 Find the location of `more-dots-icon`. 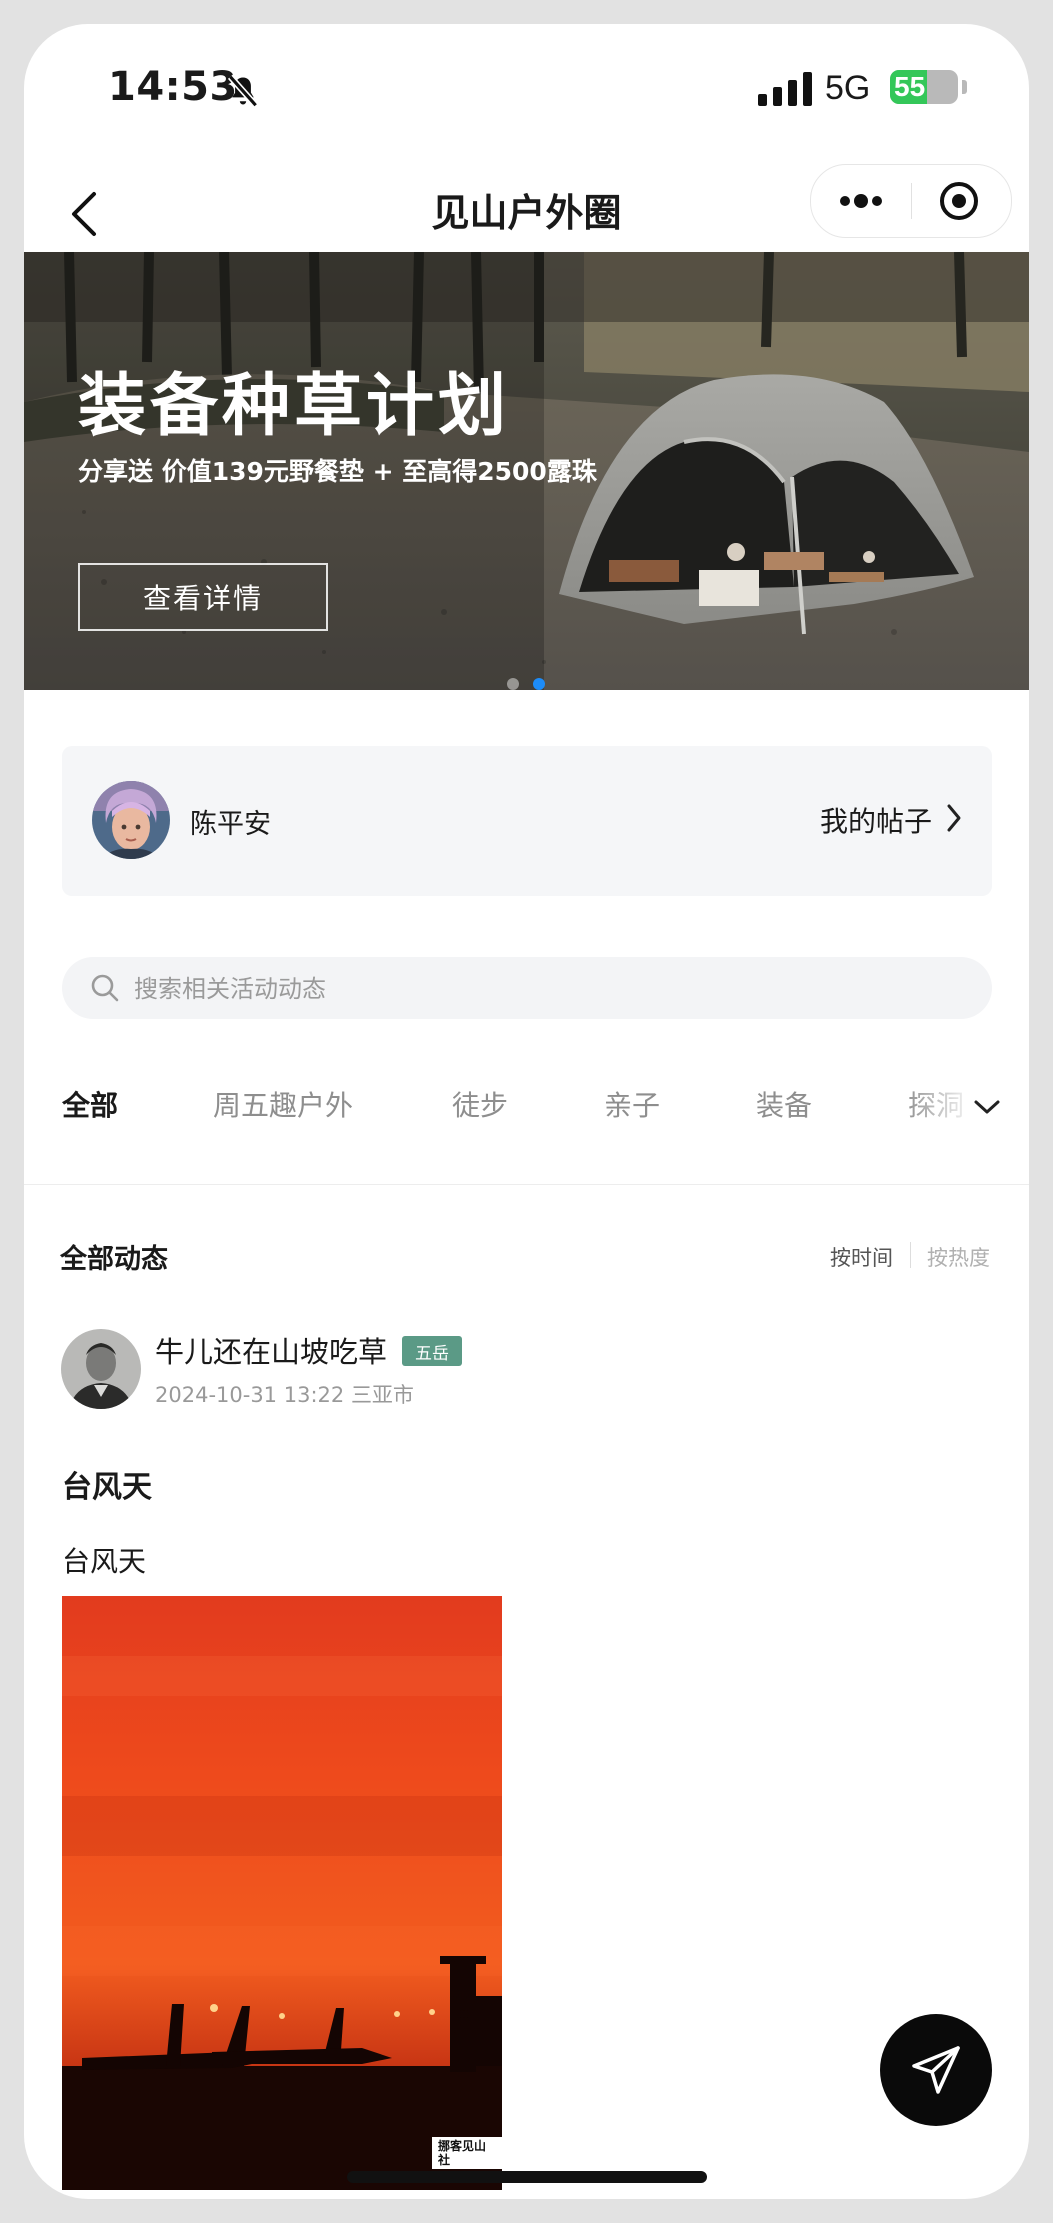

more-dots-icon is located at coordinates (861, 201).